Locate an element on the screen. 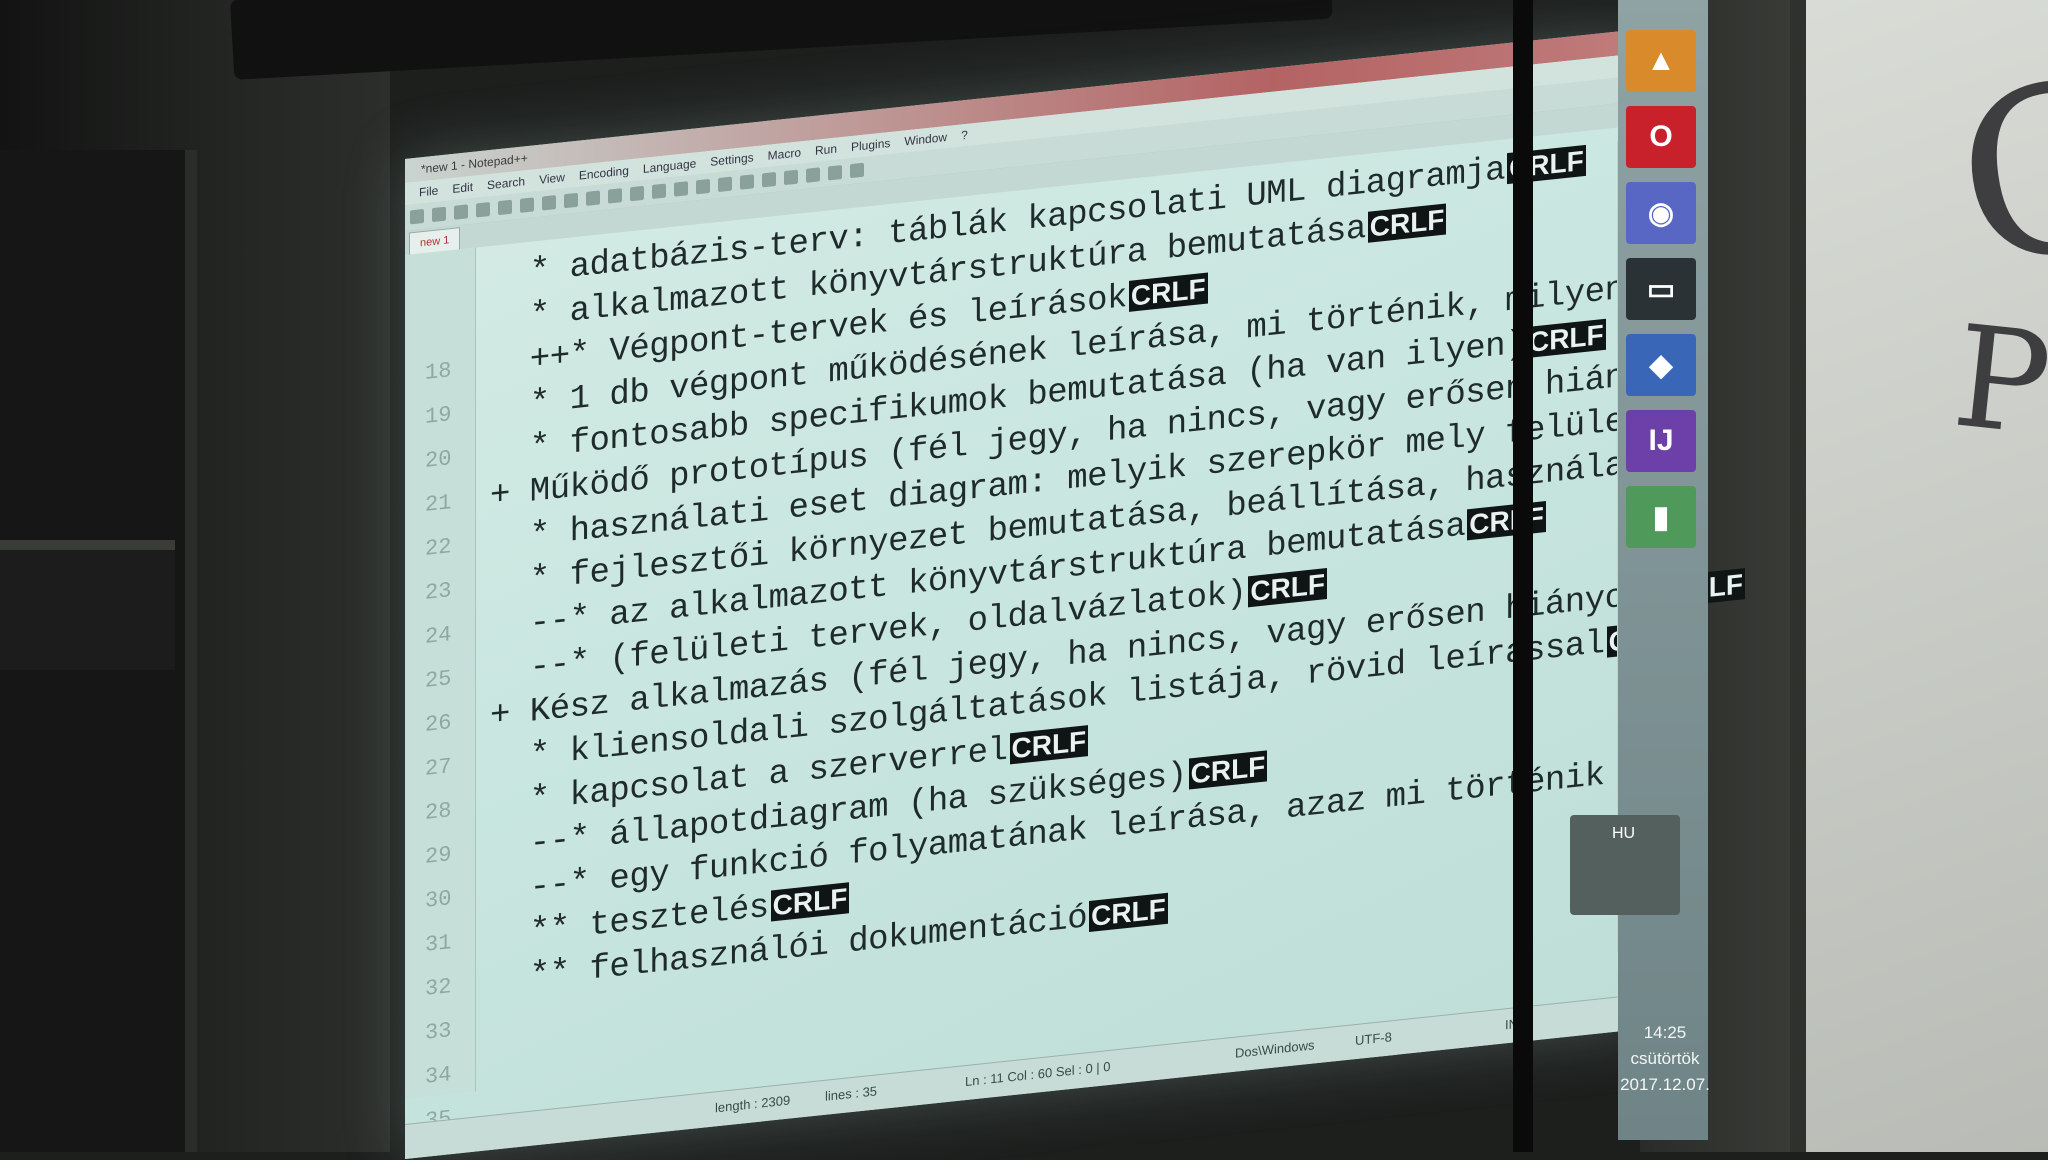 This screenshot has width=2048, height=1160. line-number: 27 is located at coordinates (438, 768).